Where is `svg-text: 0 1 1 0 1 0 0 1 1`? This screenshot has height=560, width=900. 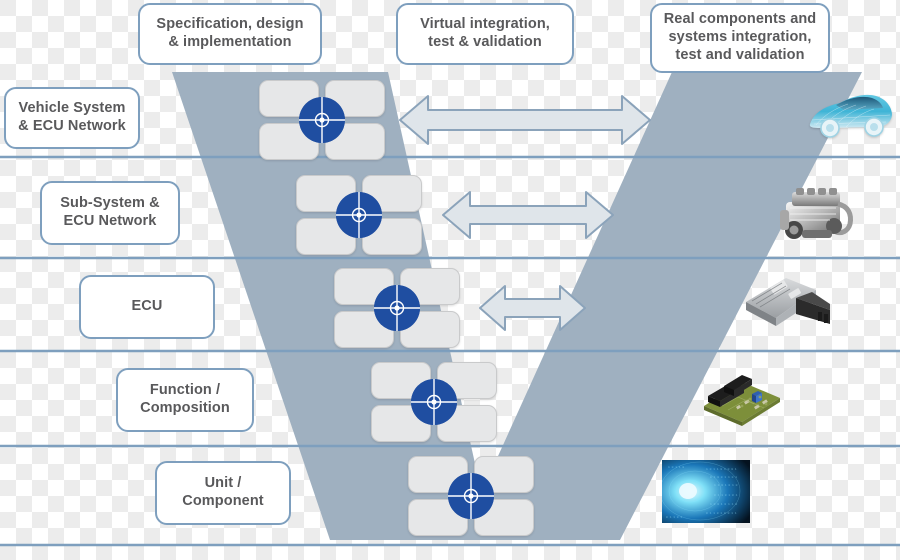 svg-text: 0 1 1 0 1 0 0 1 1 is located at coordinates (721, 513).